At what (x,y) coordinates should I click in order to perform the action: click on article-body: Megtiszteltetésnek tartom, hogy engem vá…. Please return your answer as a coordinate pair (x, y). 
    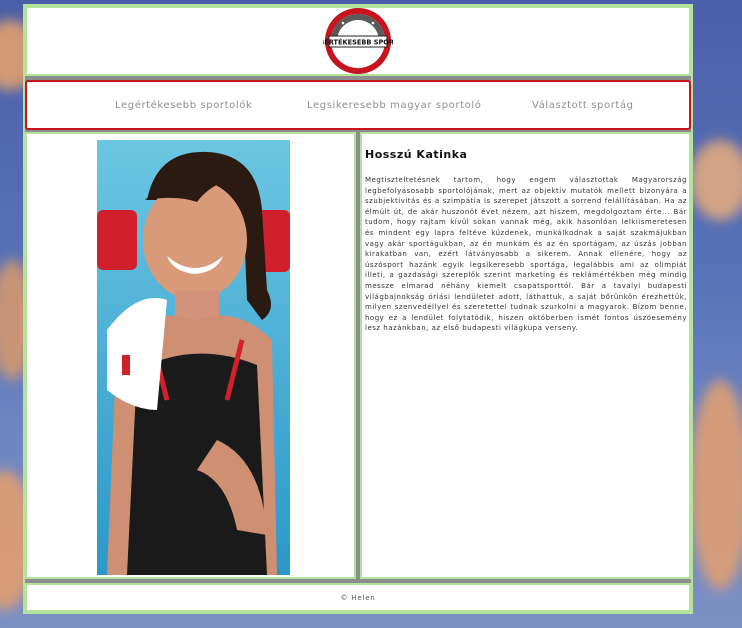
    Looking at the image, I should click on (526, 254).